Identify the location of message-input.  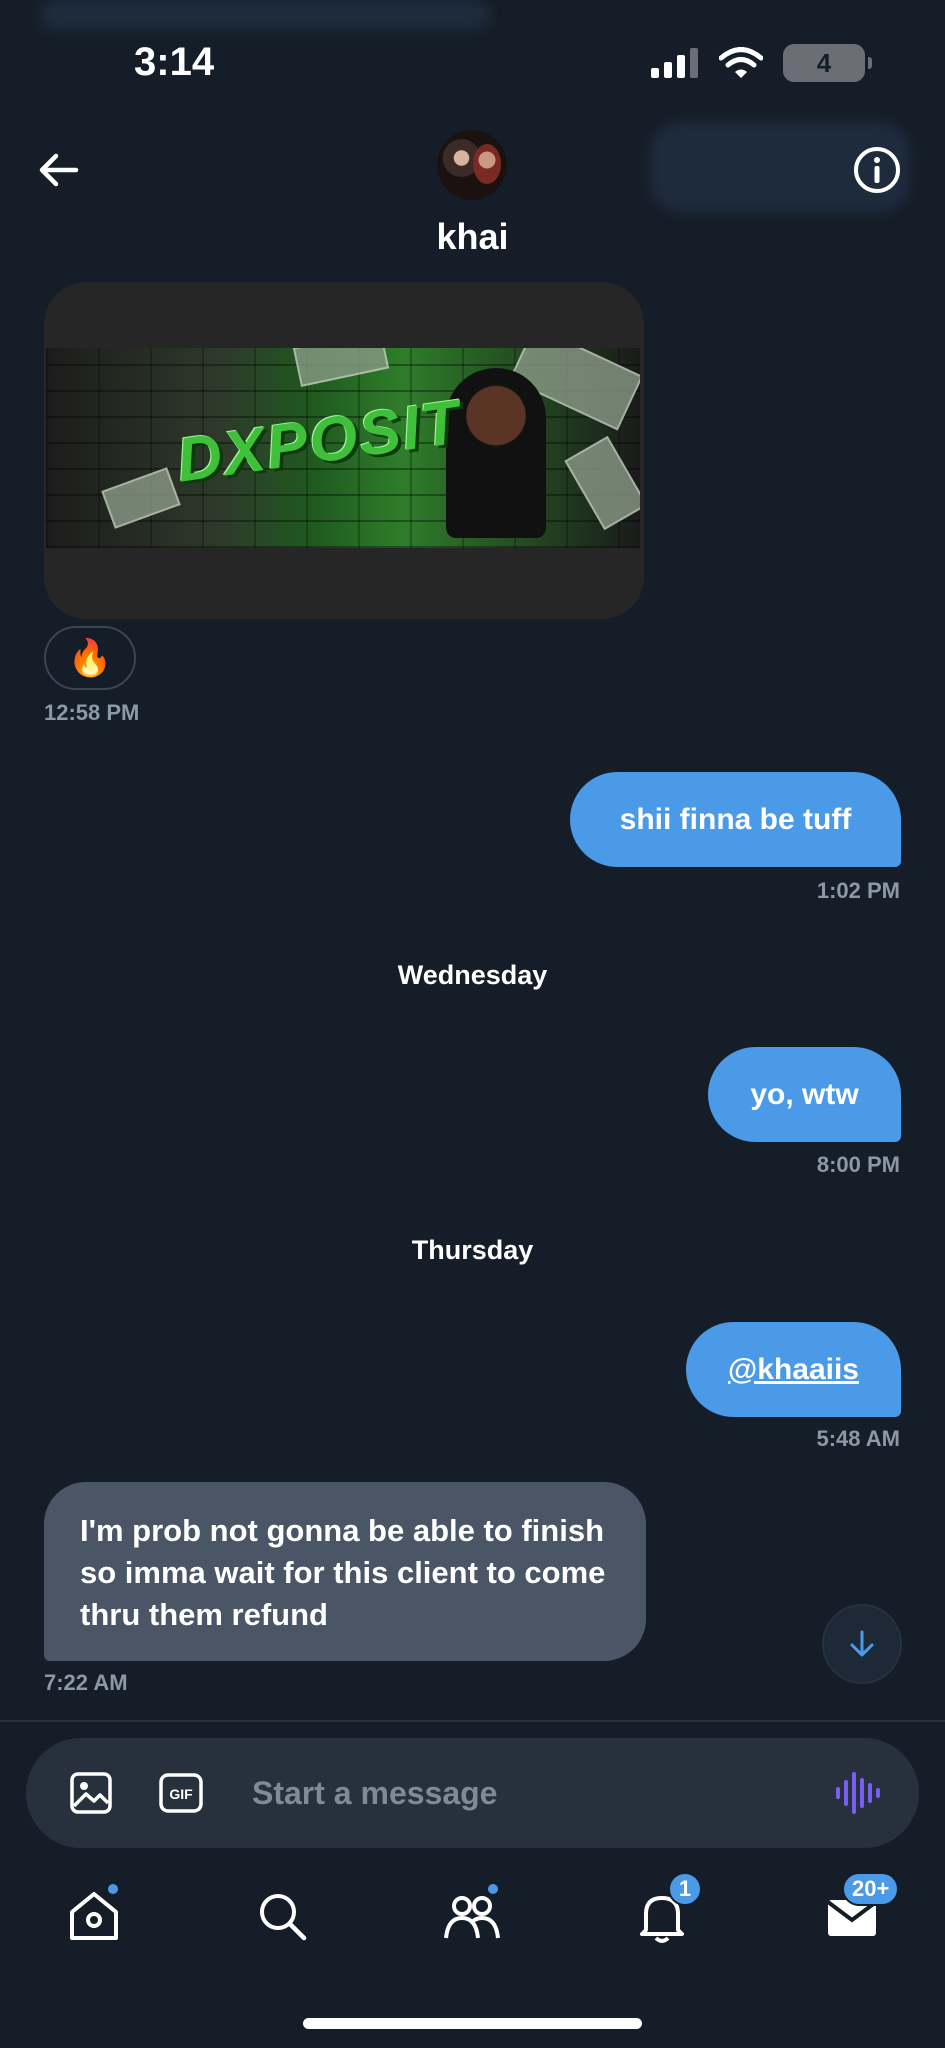
(522, 1793).